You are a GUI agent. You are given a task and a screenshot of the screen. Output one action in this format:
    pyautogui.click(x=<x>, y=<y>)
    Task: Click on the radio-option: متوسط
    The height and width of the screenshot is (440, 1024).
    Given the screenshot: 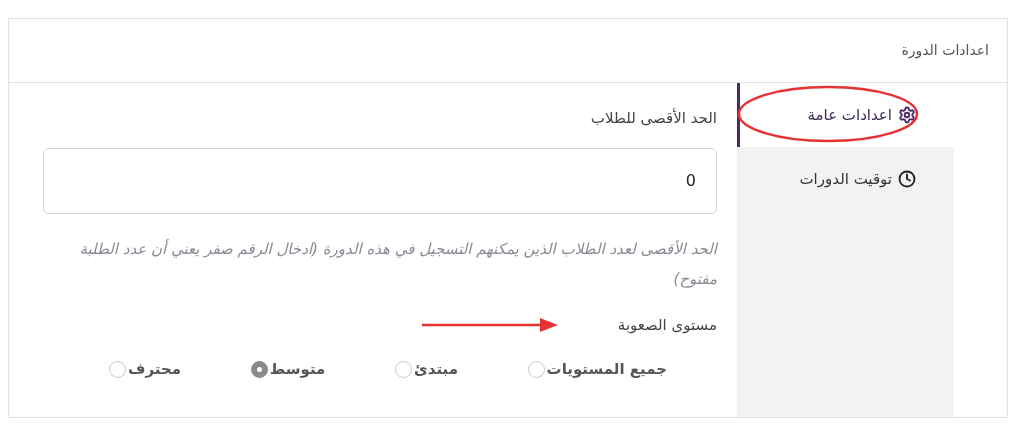 What is the action you would take?
    pyautogui.click(x=288, y=369)
    